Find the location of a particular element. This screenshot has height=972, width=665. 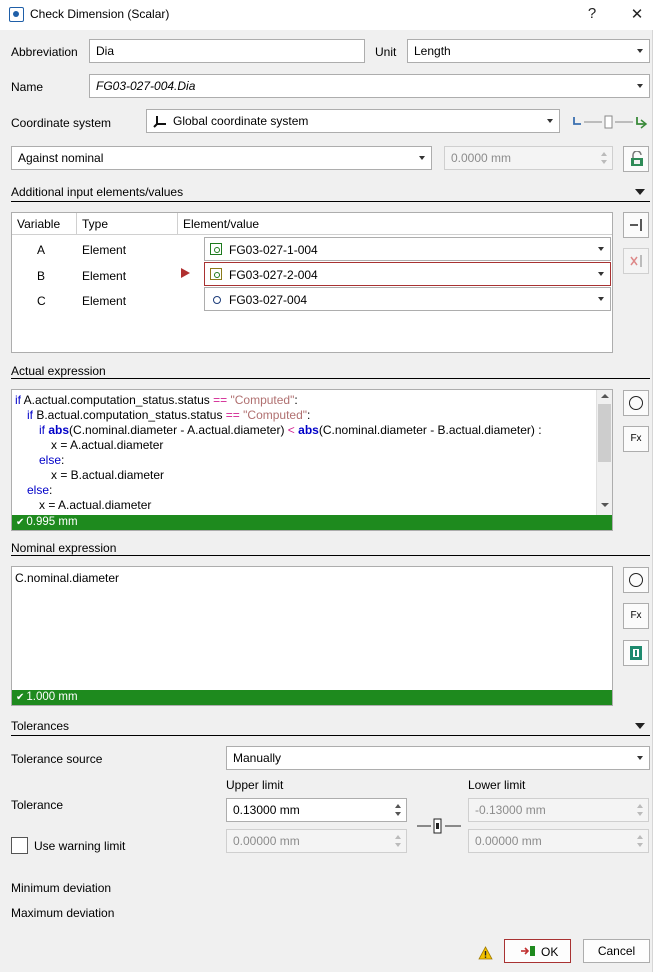

lock-button is located at coordinates (636, 159).